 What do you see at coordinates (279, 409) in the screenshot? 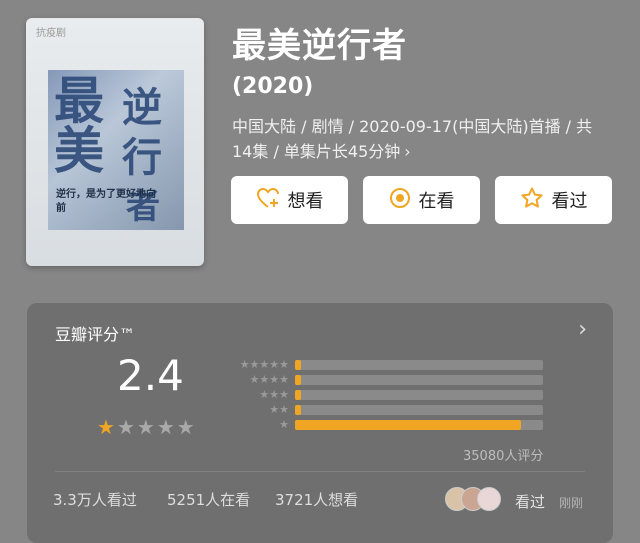
I see `histogram-stars-2: ★★` at bounding box center [279, 409].